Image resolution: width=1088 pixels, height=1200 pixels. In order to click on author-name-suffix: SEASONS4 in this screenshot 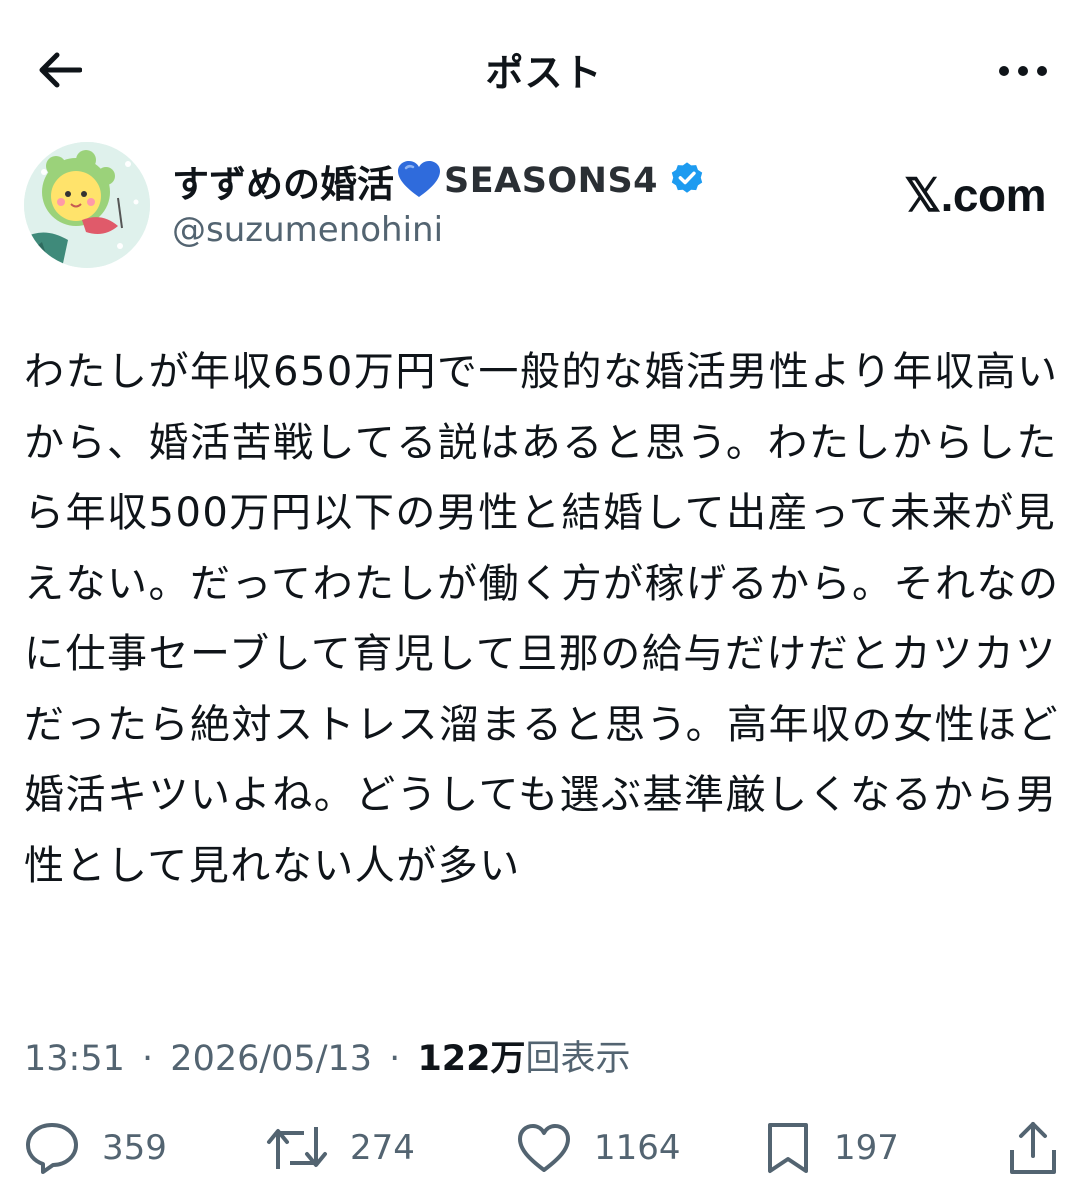, I will do `click(551, 181)`.